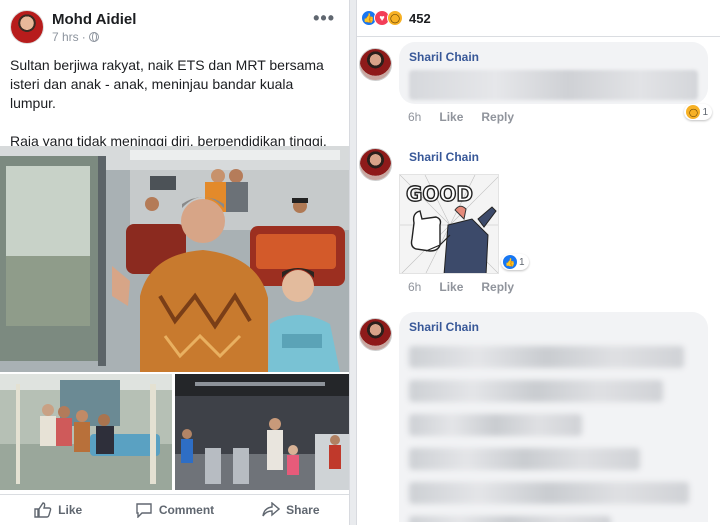  Describe the element at coordinates (324, 18) in the screenshot. I see `more-options-icon: •••` at that location.